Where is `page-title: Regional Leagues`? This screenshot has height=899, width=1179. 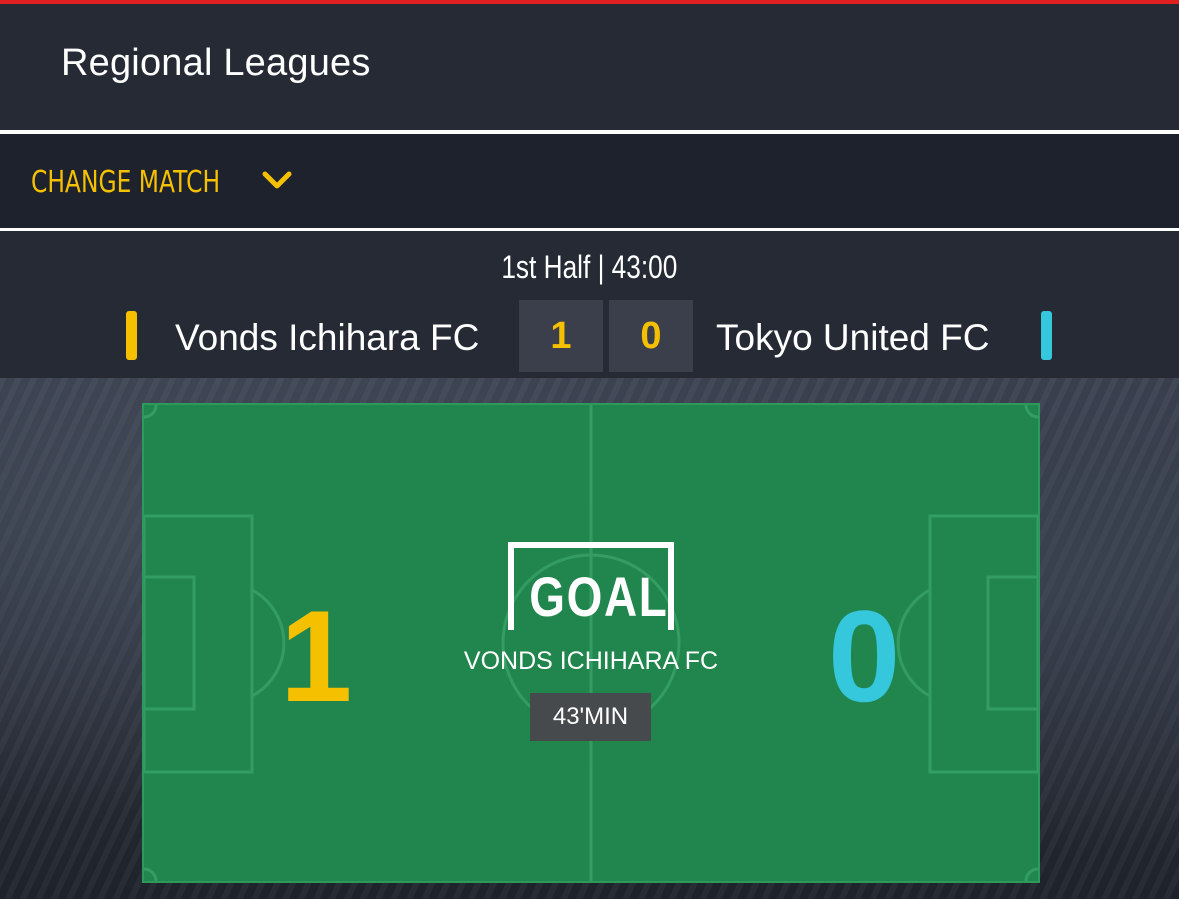
page-title: Regional Leagues is located at coordinates (216, 63).